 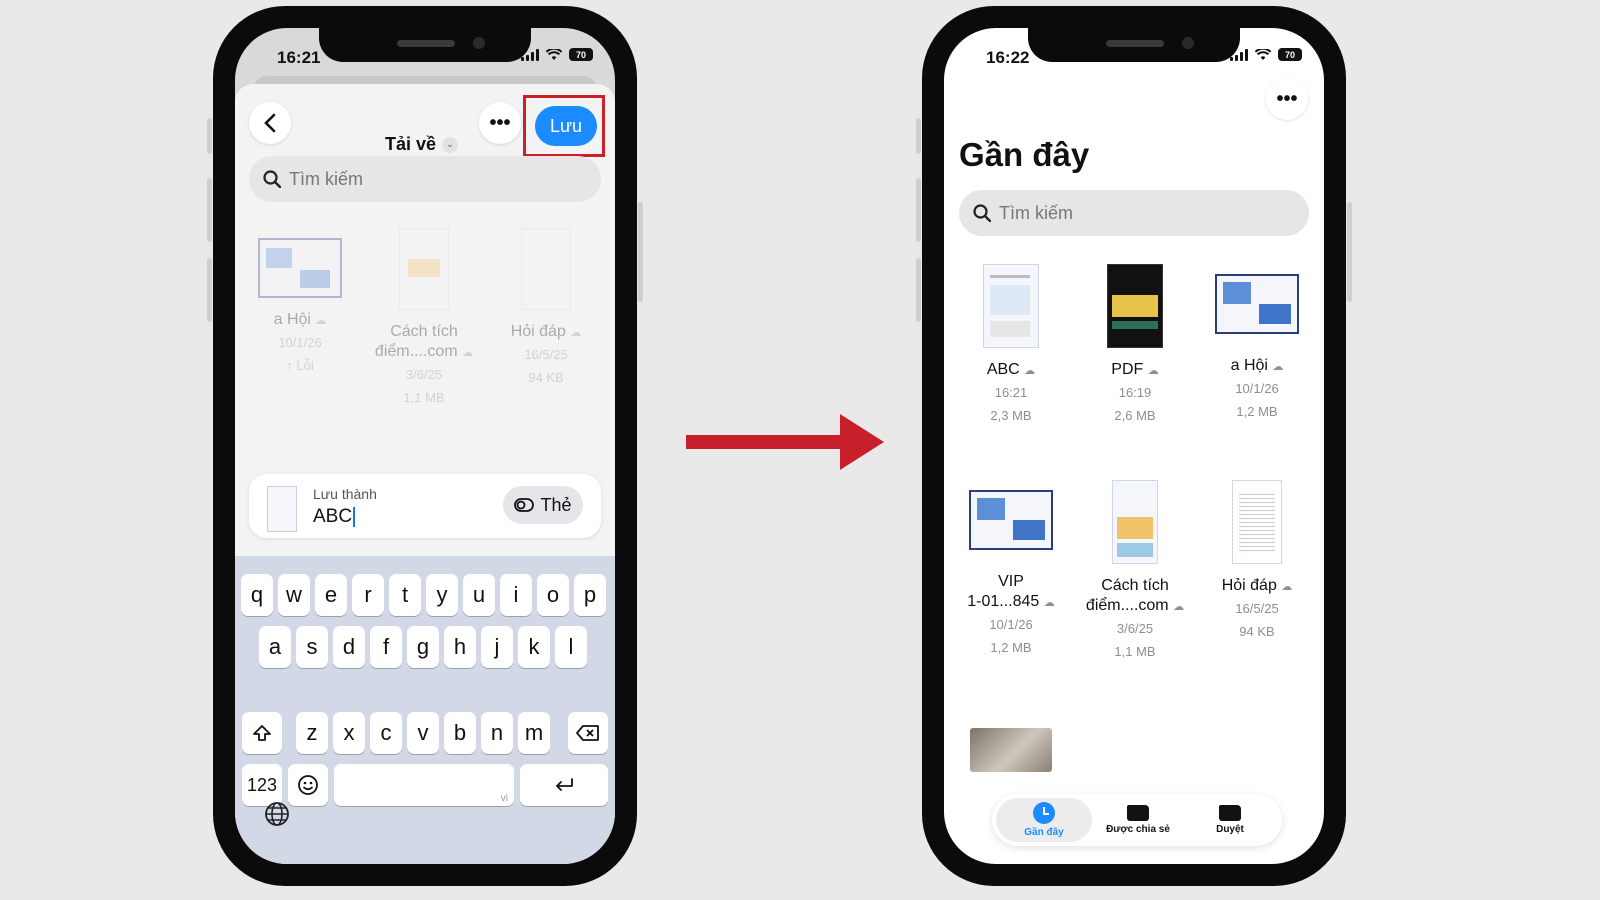 I want to click on status-icons: 70, so click(x=557, y=54).